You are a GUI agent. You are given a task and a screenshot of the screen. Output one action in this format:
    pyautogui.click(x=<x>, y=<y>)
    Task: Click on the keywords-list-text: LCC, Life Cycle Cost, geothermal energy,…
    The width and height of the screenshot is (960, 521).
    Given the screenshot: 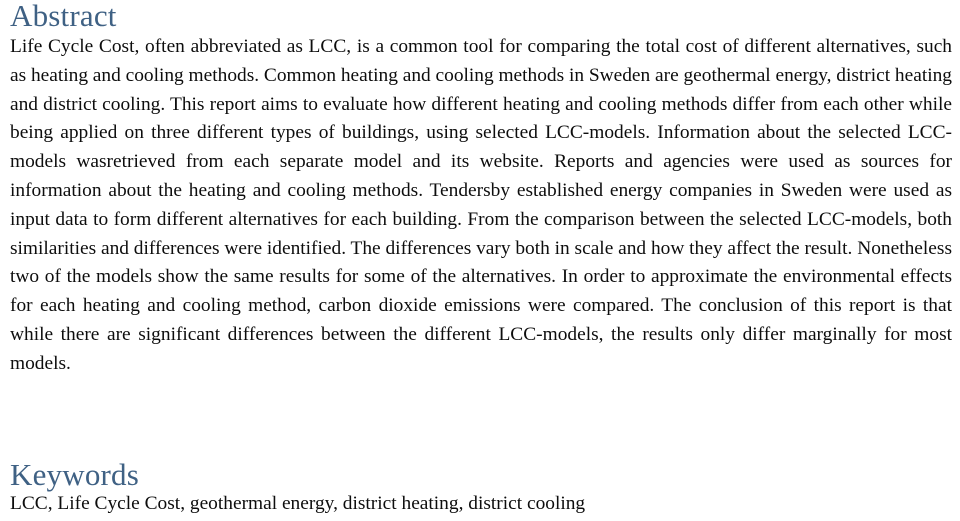 What is the action you would take?
    pyautogui.click(x=298, y=503)
    